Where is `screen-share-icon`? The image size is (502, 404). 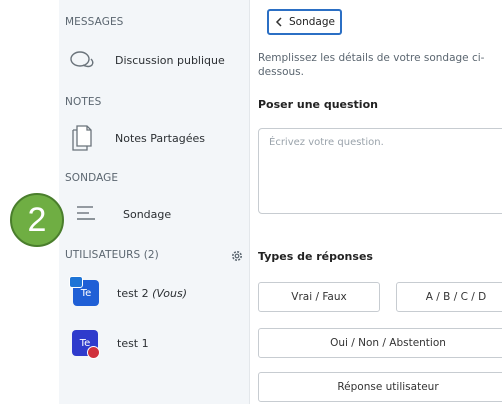
screen-share-icon is located at coordinates (76, 282).